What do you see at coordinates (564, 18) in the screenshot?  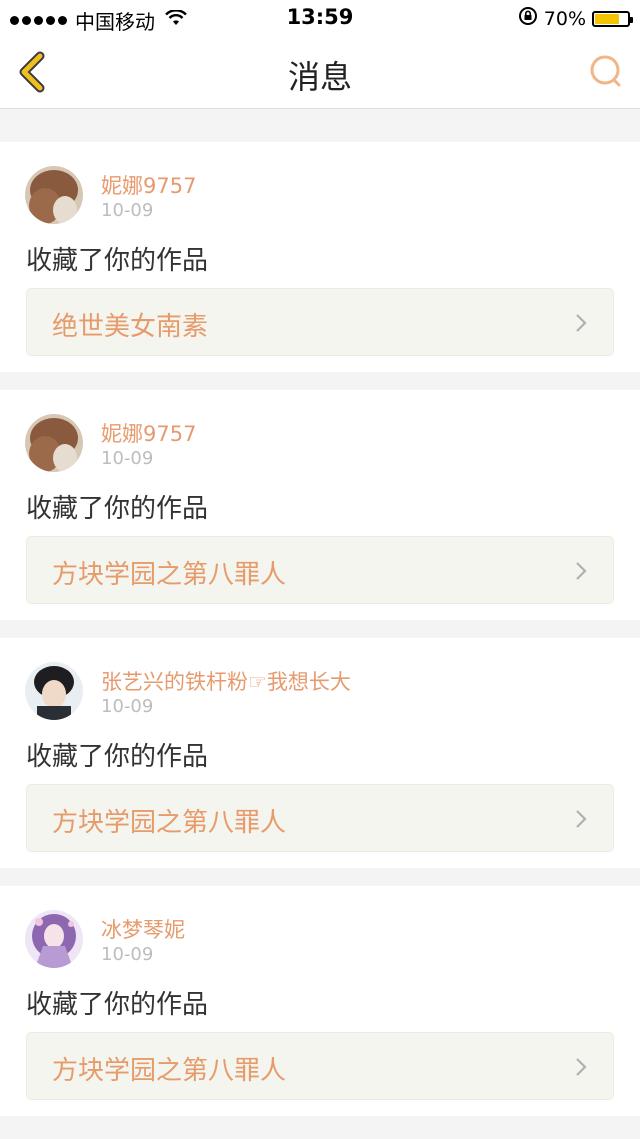 I see `battery-percent: 70%` at bounding box center [564, 18].